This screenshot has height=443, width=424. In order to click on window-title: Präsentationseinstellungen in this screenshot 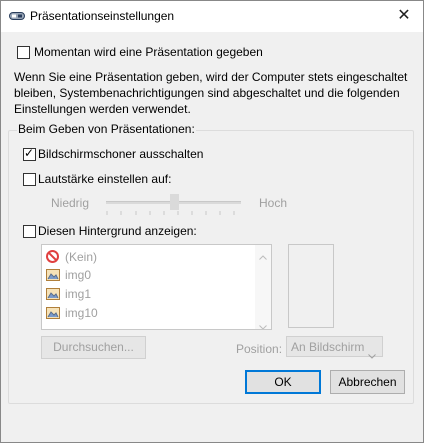, I will do `click(102, 16)`.